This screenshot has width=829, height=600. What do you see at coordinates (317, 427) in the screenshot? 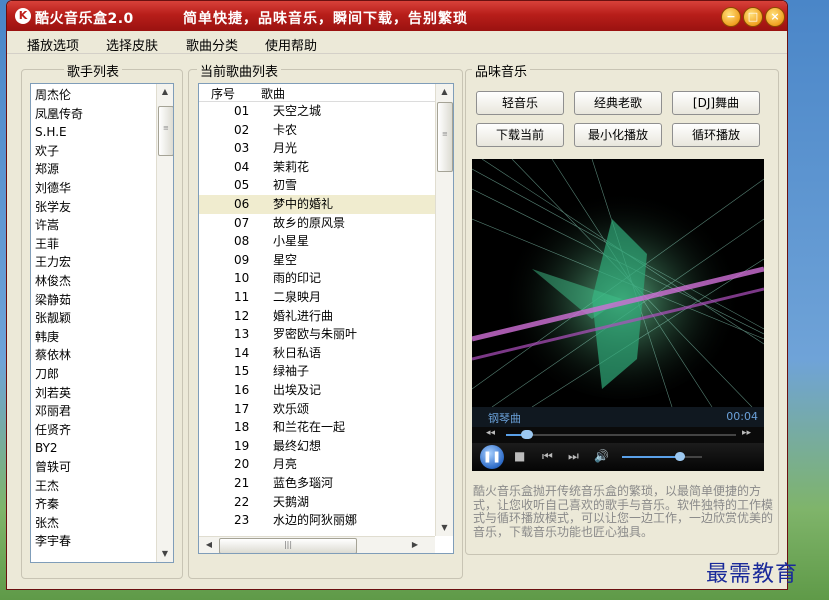
I see `song-row: 18 和兰花在一起` at bounding box center [317, 427].